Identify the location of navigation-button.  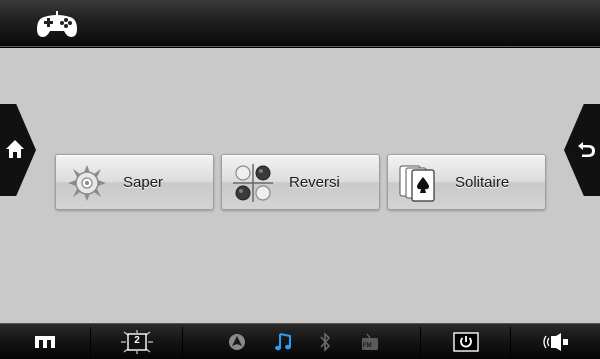
(237, 341).